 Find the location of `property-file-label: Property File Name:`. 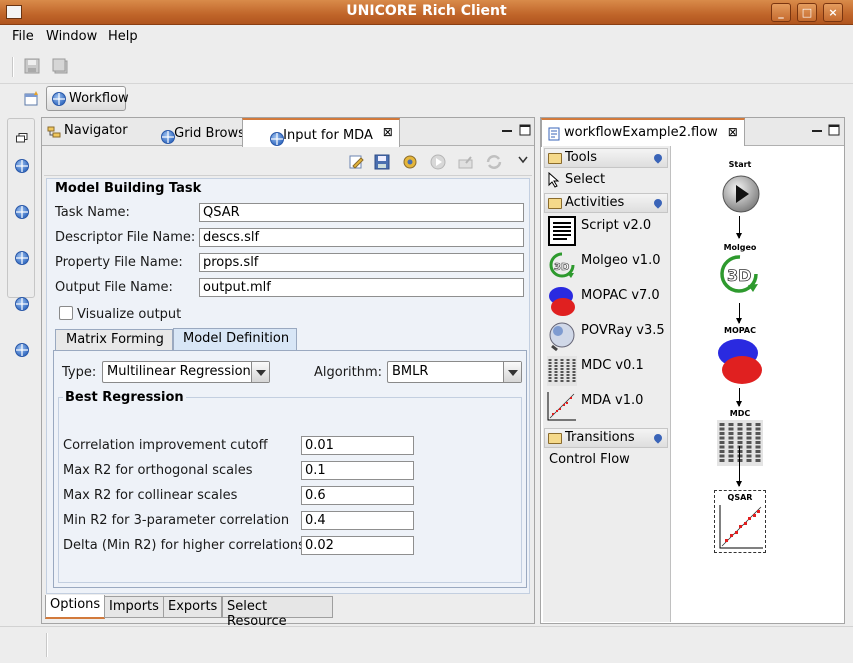

property-file-label: Property File Name: is located at coordinates (119, 262).